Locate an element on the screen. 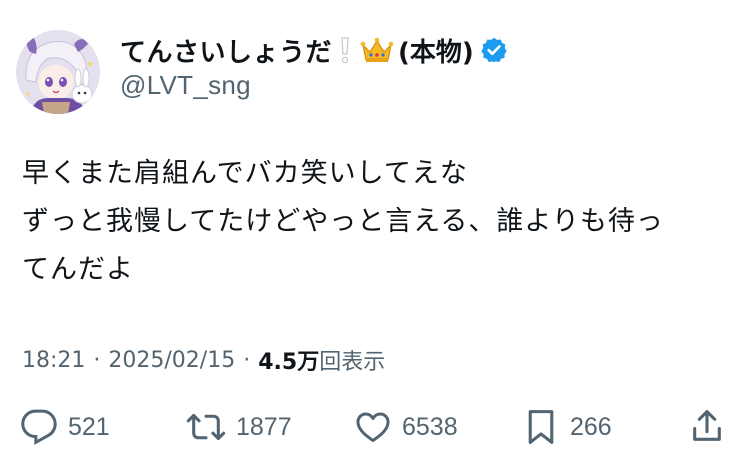 This screenshot has width=750, height=468. share-icon is located at coordinates (707, 425).